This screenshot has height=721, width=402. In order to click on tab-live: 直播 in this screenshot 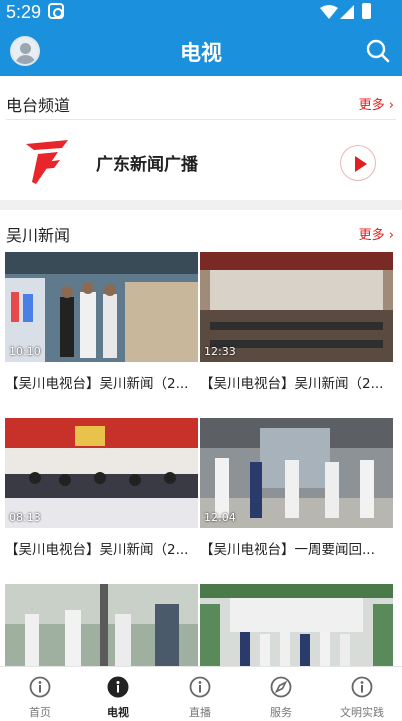, I will do `click(200, 694)`.